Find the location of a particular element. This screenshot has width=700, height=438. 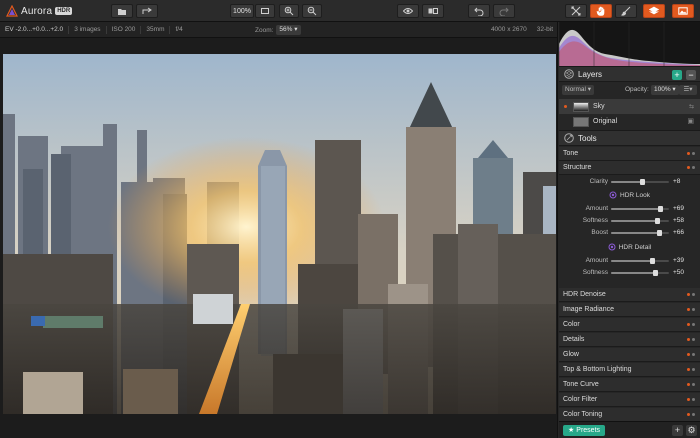

tool-color: Color is located at coordinates (629, 325).